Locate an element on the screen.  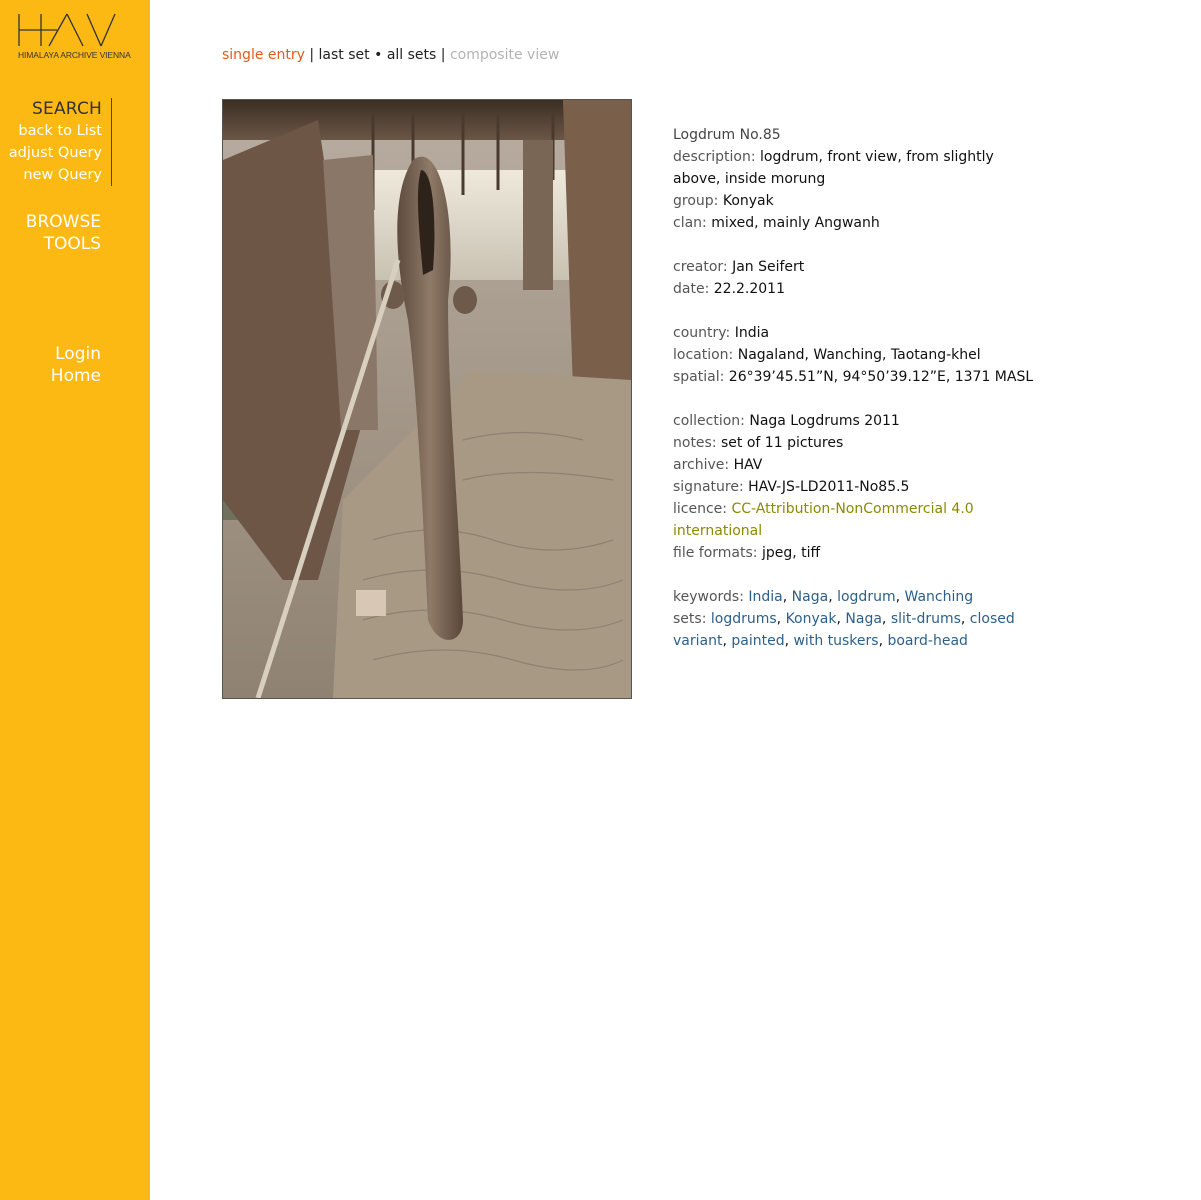
composite-view-link: composite view is located at coordinates (504, 55).